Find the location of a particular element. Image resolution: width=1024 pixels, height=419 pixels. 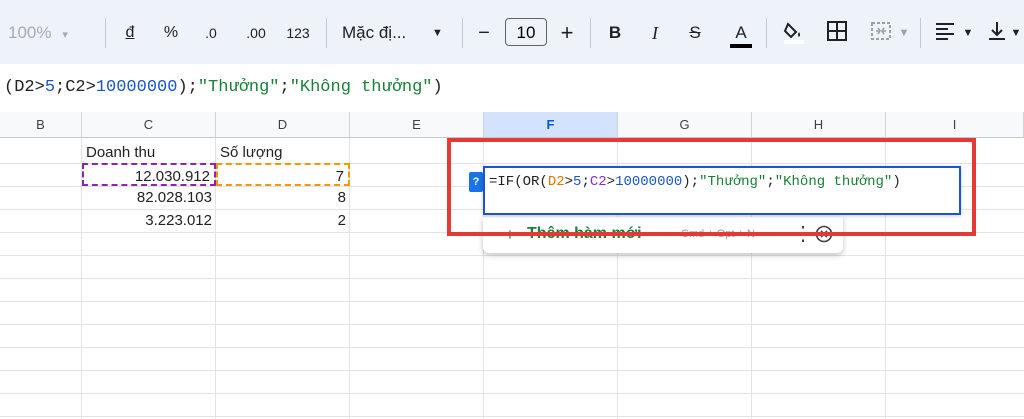

formula-token: ); is located at coordinates (187, 87).